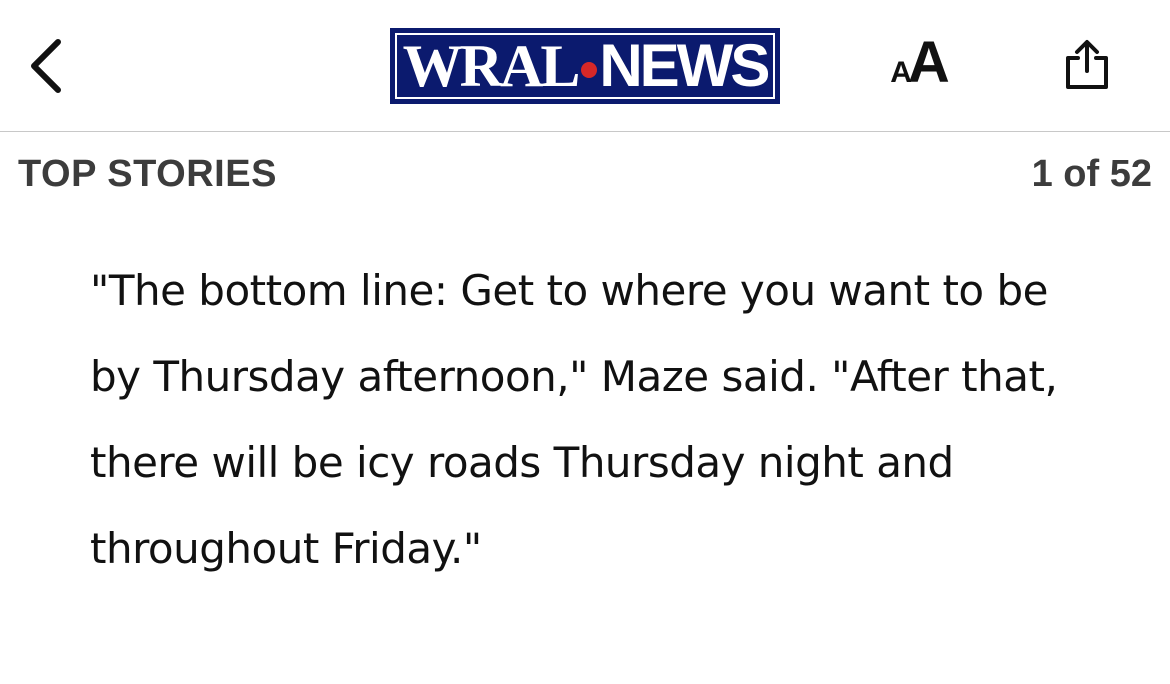  Describe the element at coordinates (928, 62) in the screenshot. I see `text-size-large-glyph: A` at that location.